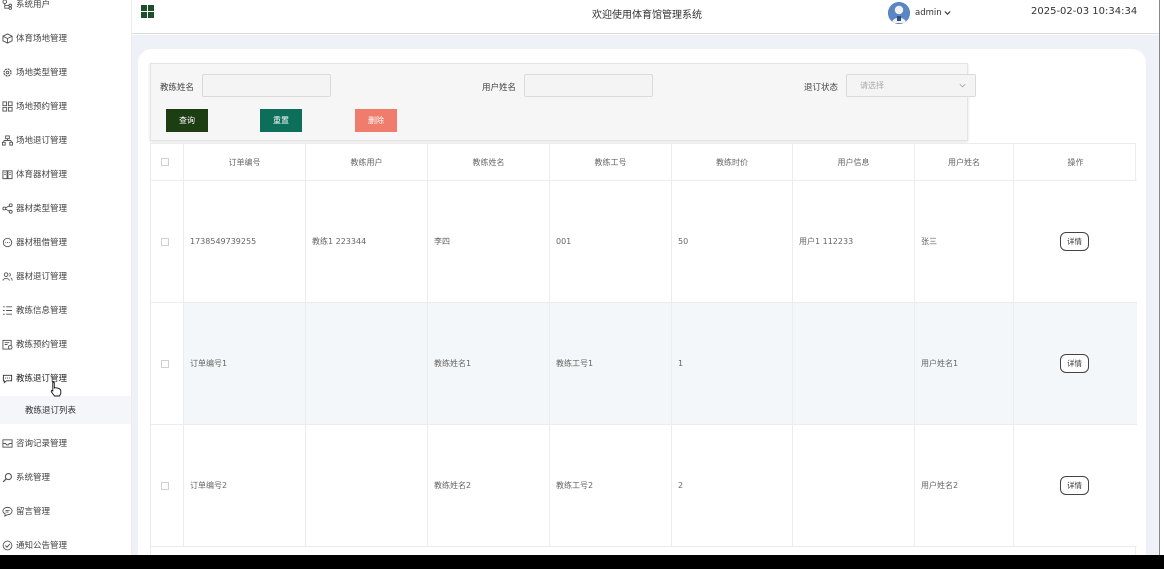  What do you see at coordinates (65, 7) in the screenshot?
I see `sidebar-item-system-users: 系统用户` at bounding box center [65, 7].